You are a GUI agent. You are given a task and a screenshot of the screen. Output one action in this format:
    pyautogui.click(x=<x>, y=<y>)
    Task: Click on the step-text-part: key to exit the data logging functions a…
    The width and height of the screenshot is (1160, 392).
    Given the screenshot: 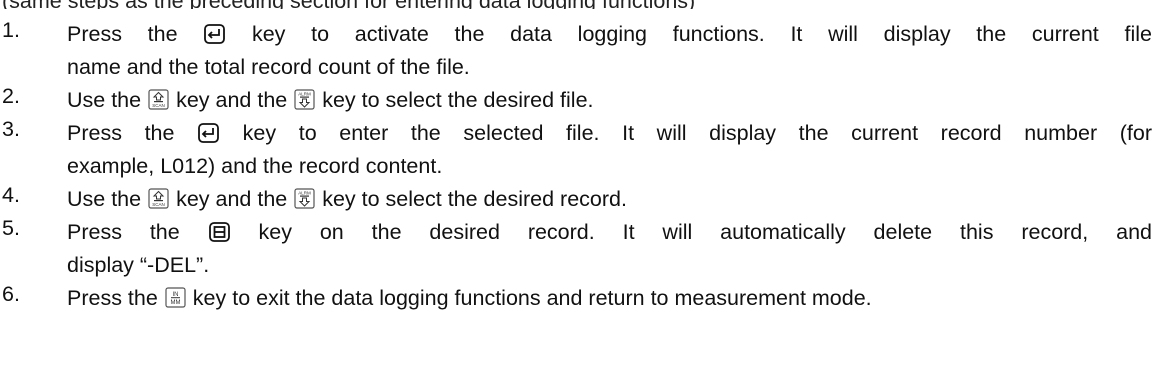 What is the action you would take?
    pyautogui.click(x=532, y=298)
    